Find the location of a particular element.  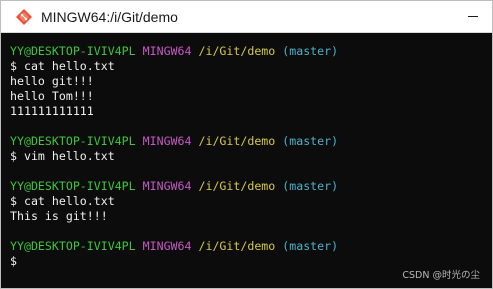

output-line: 111111111111 is located at coordinates (52, 111).